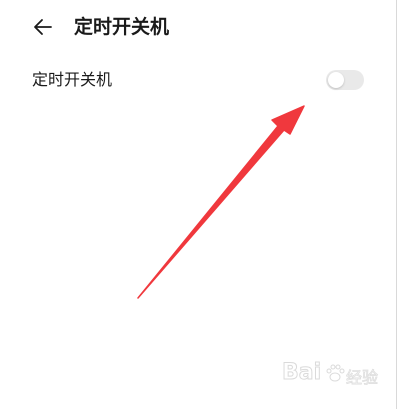  What do you see at coordinates (345, 80) in the screenshot?
I see `scheduled-power-toggle` at bounding box center [345, 80].